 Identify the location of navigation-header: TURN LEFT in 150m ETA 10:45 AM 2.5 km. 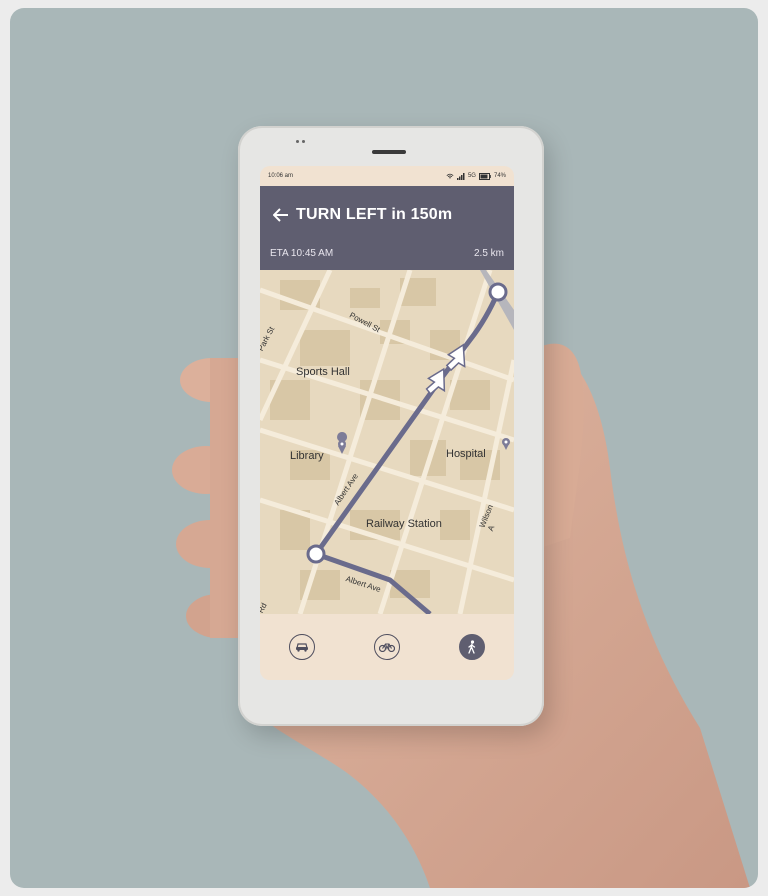
(387, 228).